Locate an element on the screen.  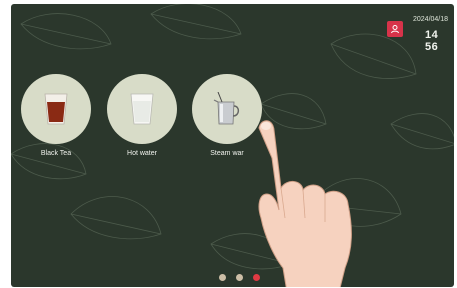
user-icon is located at coordinates (395, 29).